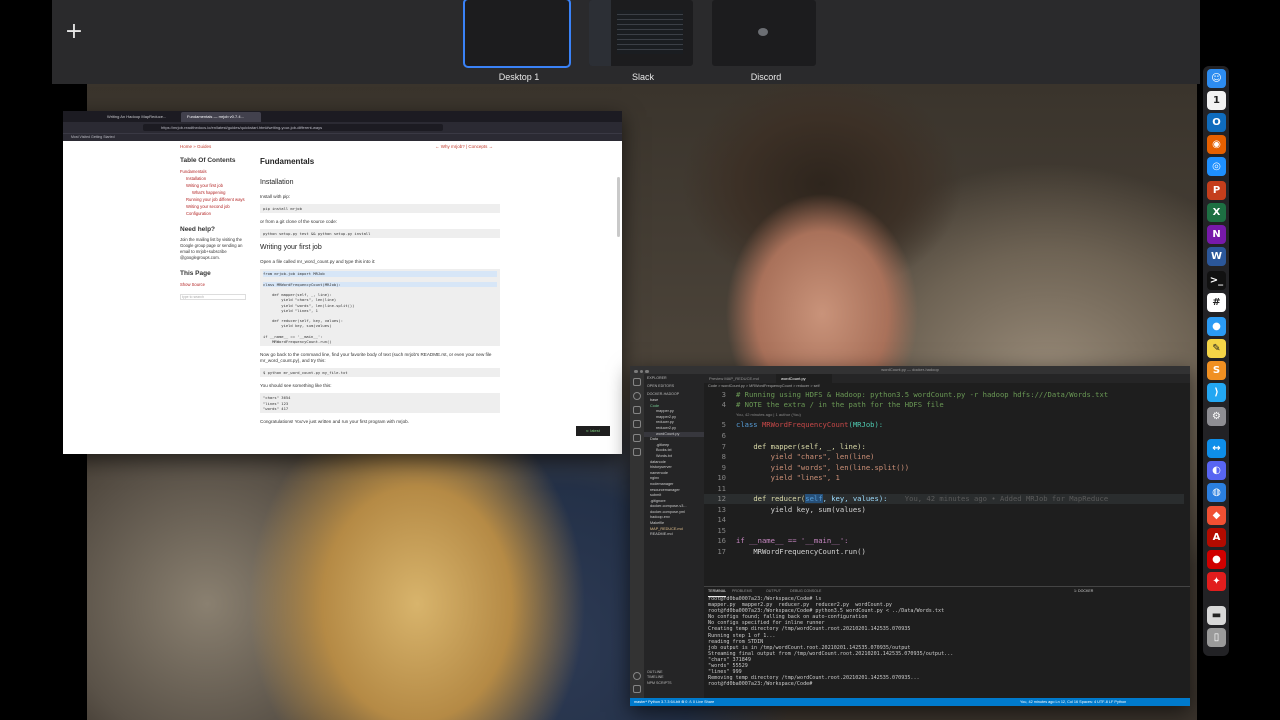 The height and width of the screenshot is (720, 1280). What do you see at coordinates (1216, 615) in the screenshot?
I see `drive-icon: ▬` at bounding box center [1216, 615].